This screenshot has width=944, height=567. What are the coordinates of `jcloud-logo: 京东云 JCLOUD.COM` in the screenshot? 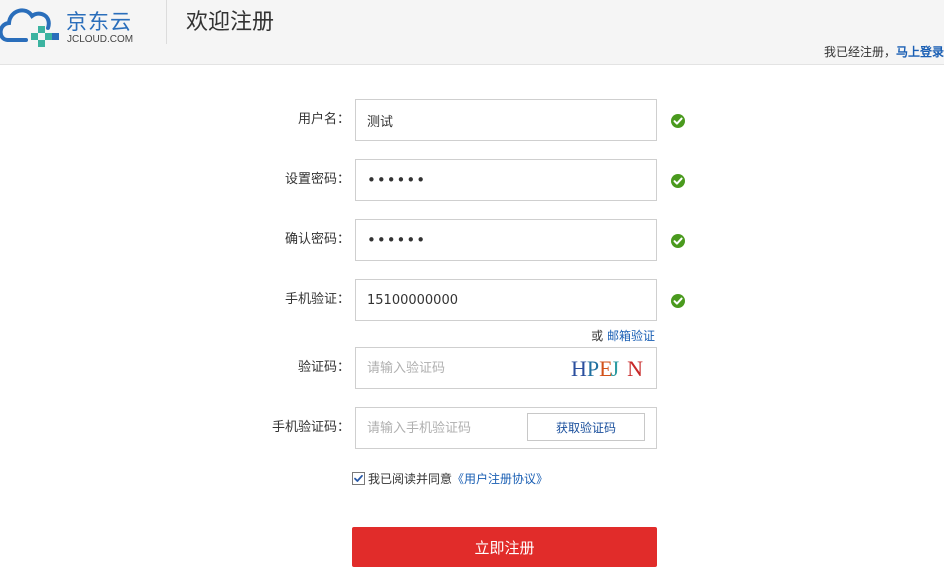 It's located at (75, 25).